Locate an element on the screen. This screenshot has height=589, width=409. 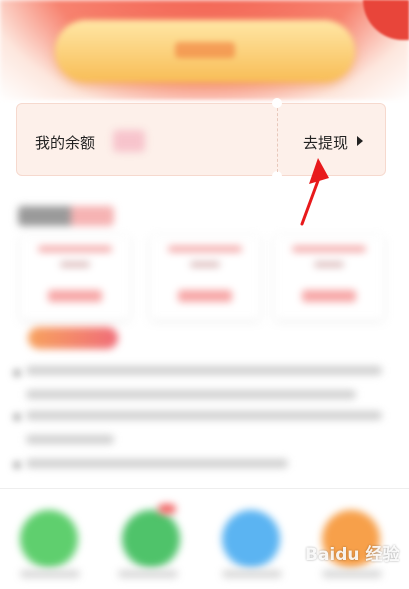
card-notch-top is located at coordinates (277, 103).